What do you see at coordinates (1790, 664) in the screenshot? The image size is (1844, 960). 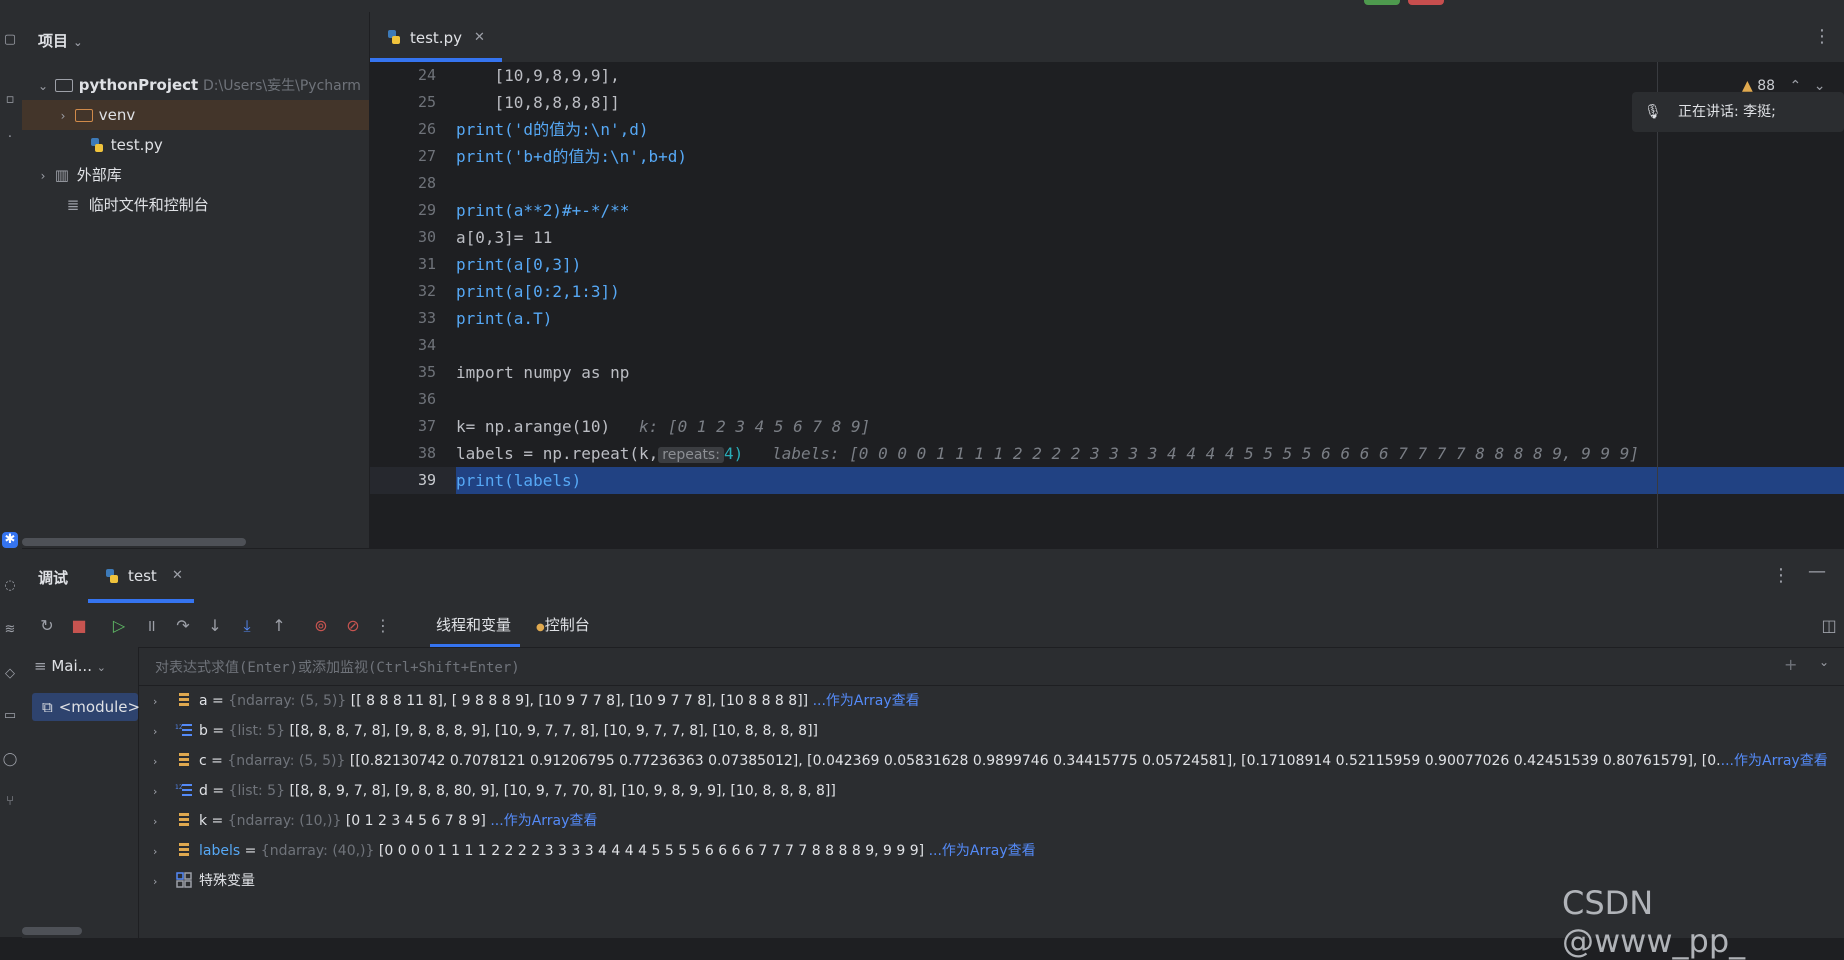 I see `add-watch-icon: +` at bounding box center [1790, 664].